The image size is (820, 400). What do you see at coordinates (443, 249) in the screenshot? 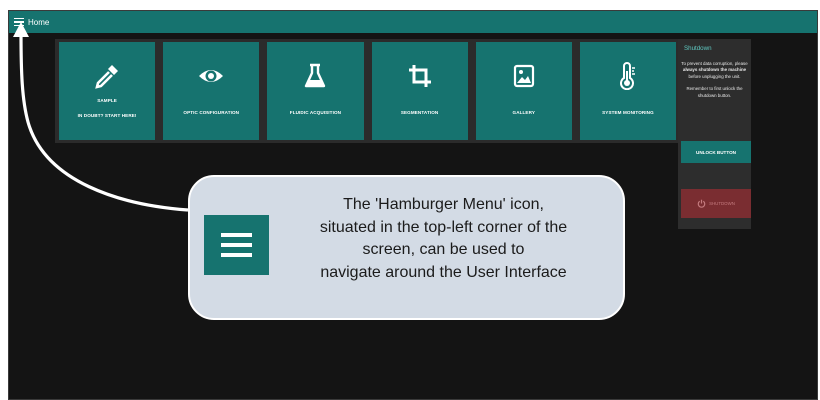
I see `callout-line: screen, can be used to` at bounding box center [443, 249].